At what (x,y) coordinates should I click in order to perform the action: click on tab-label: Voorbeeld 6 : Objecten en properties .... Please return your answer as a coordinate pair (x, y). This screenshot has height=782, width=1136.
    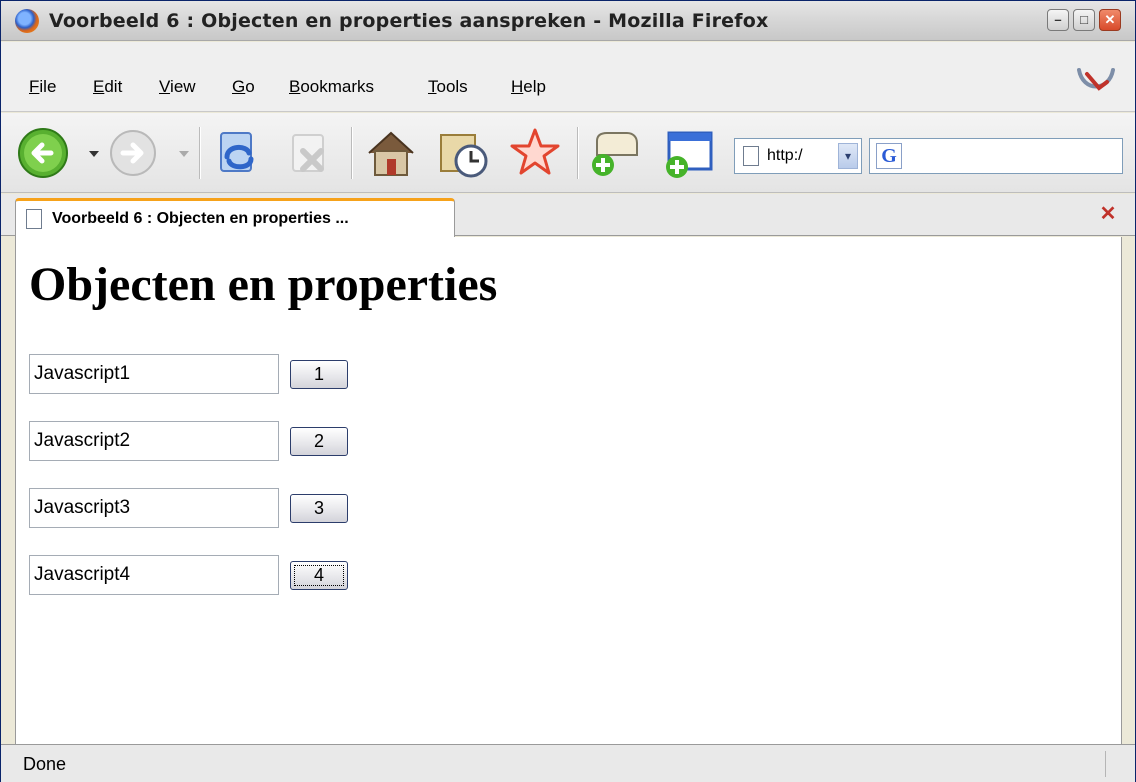
    Looking at the image, I should click on (200, 218).